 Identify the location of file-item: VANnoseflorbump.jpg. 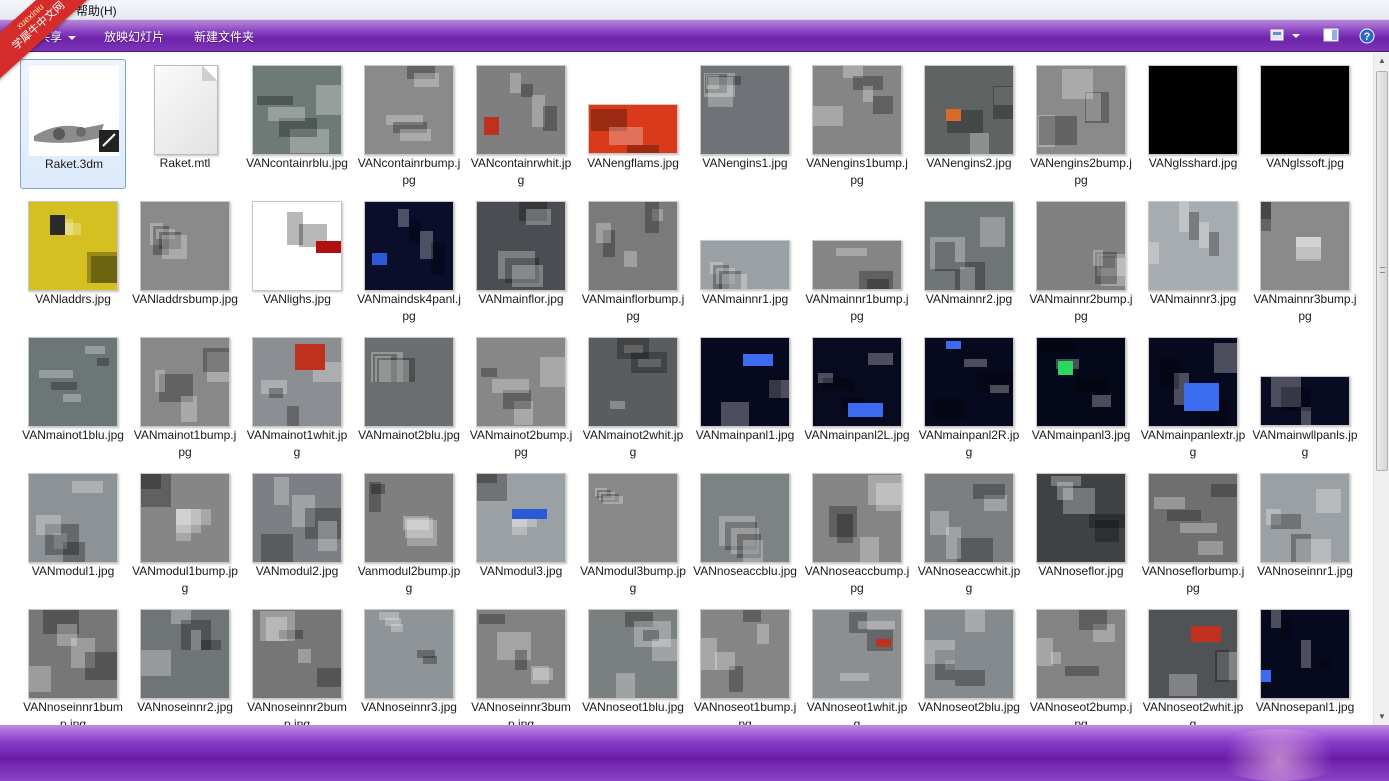
(1193, 532).